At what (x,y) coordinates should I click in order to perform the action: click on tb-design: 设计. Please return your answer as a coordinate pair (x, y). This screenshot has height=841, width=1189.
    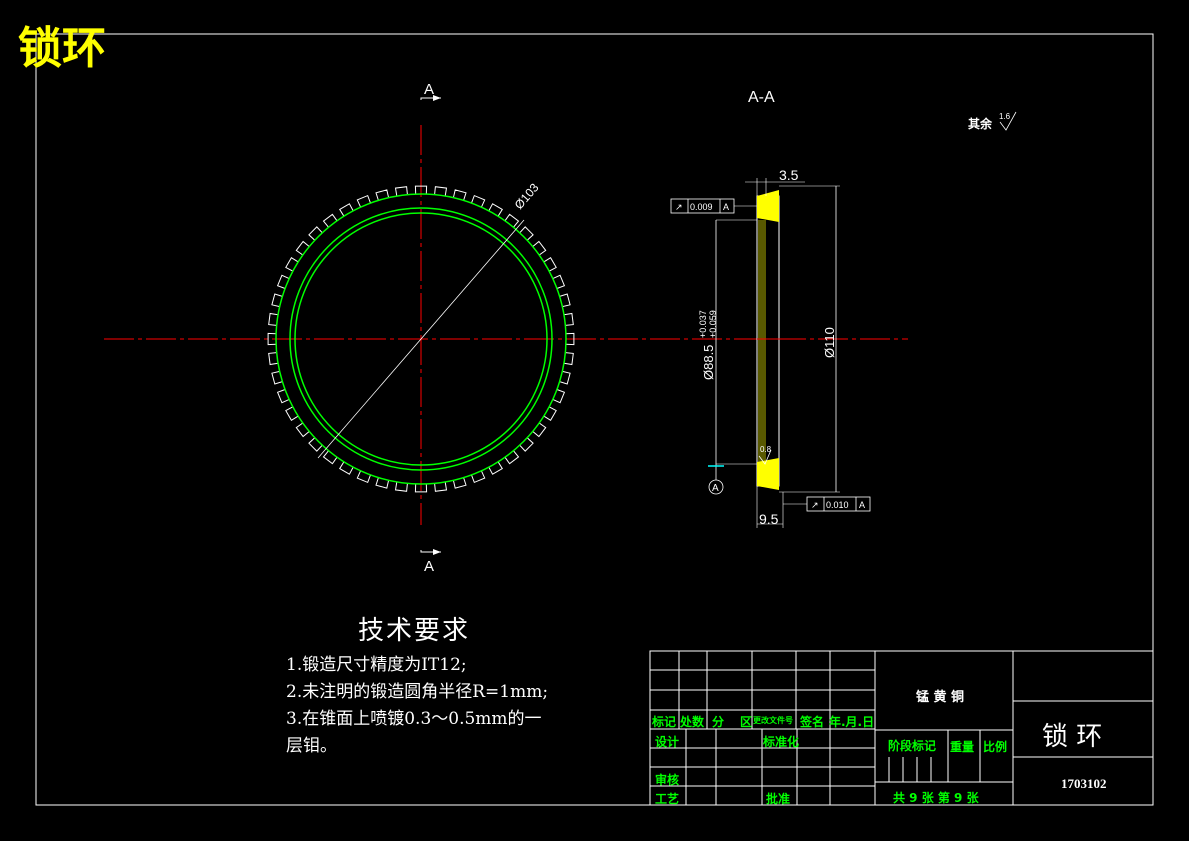
    Looking at the image, I should click on (667, 742).